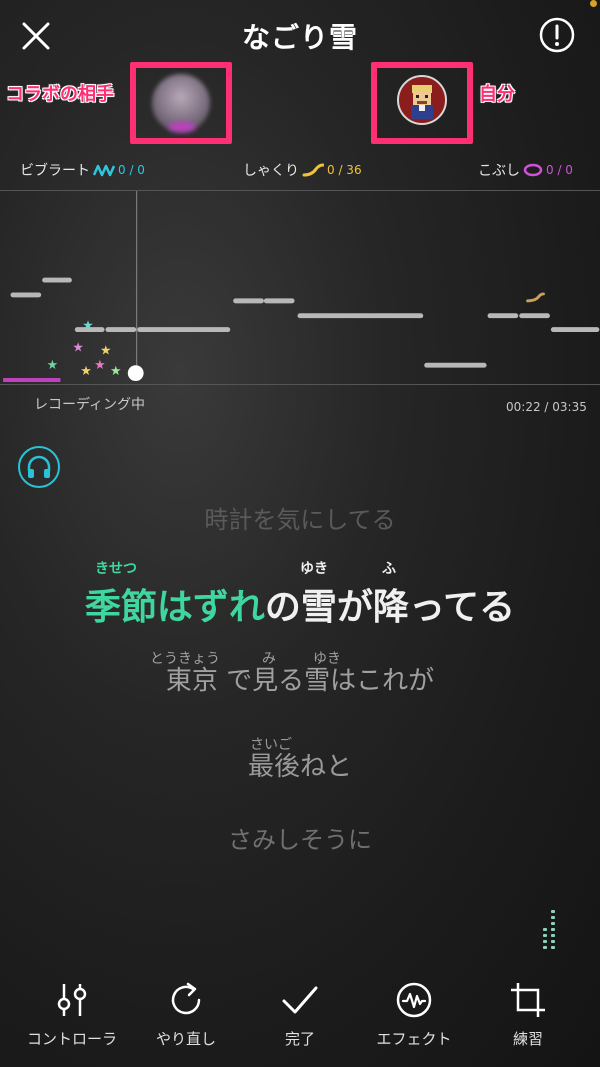 The width and height of the screenshot is (600, 1067). I want to click on shakuri-counter: しゃくり 0 / 36, so click(302, 170).